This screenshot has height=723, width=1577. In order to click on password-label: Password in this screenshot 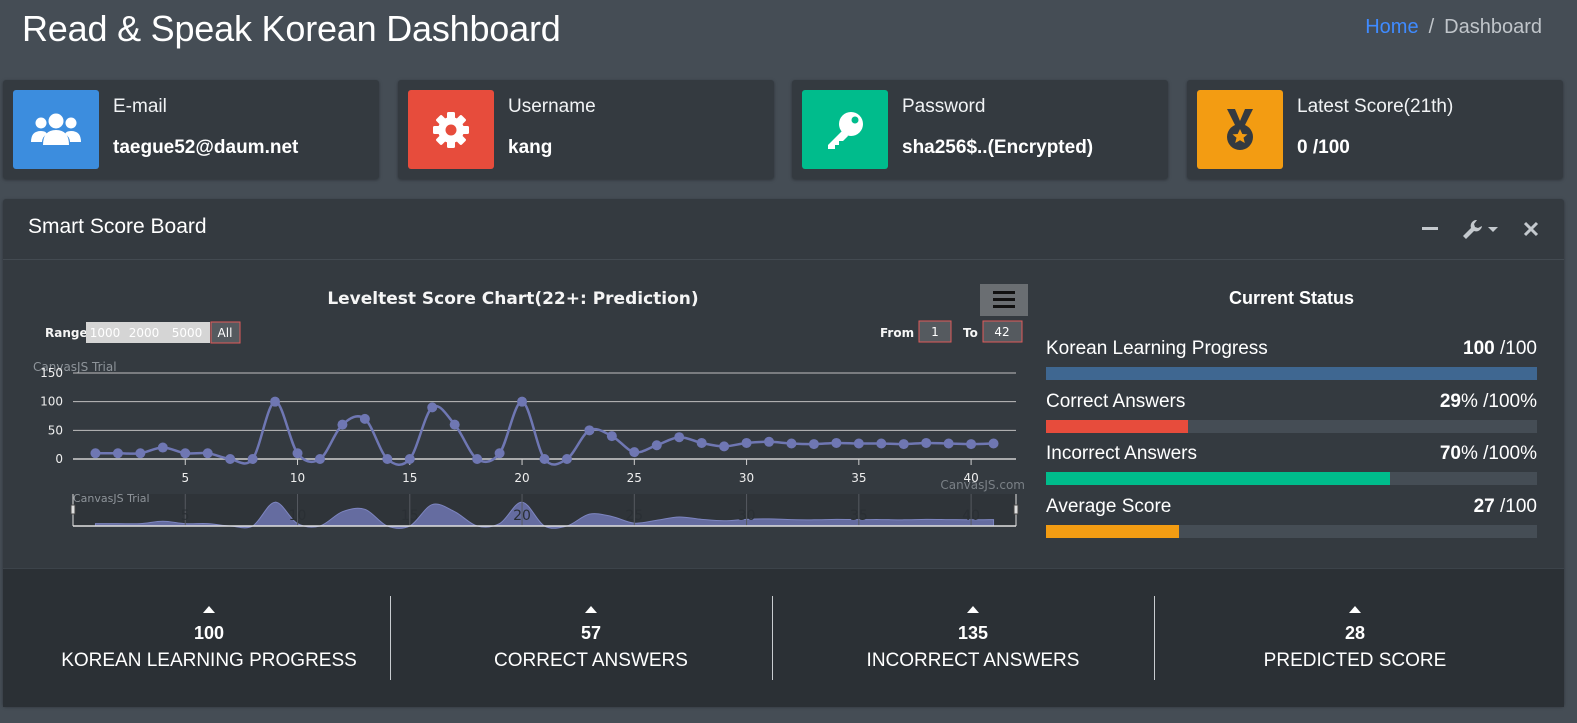, I will do `click(944, 106)`.